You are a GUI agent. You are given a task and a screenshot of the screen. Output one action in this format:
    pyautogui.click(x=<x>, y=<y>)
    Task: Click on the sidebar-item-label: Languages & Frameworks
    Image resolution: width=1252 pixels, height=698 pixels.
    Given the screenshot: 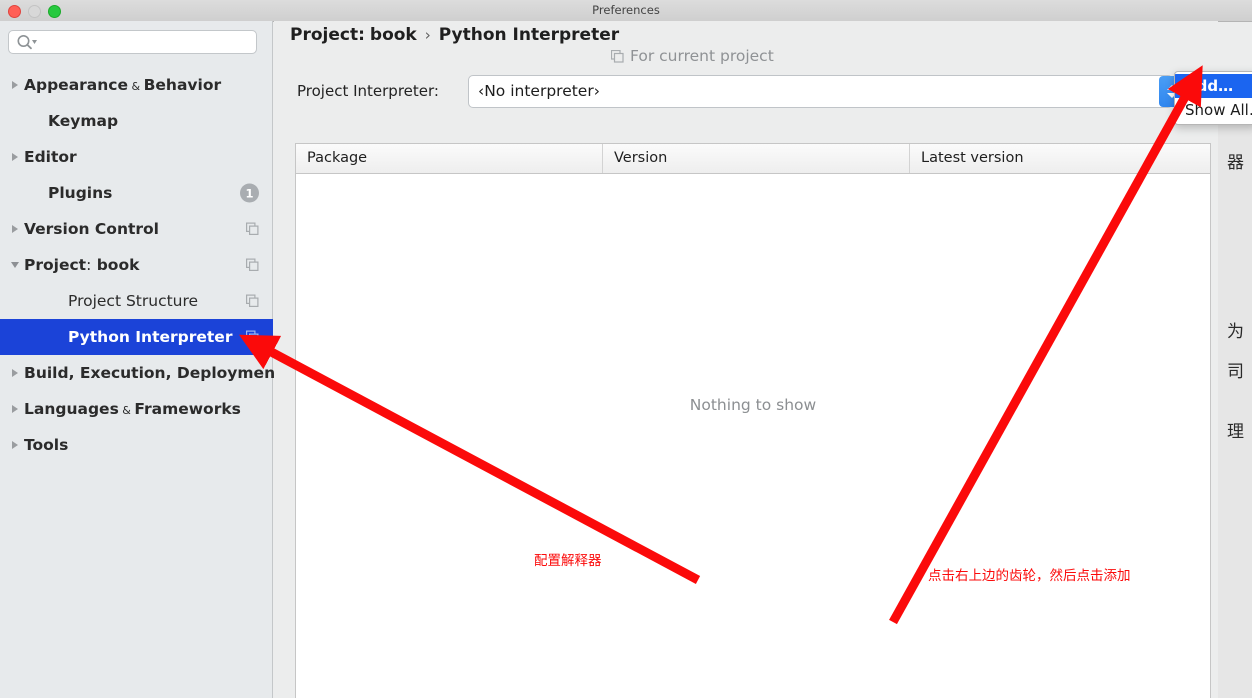 What is the action you would take?
    pyautogui.click(x=132, y=409)
    